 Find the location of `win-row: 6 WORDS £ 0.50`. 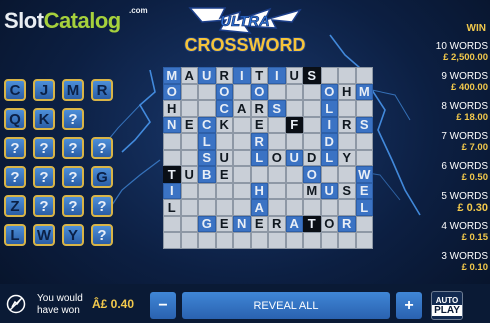

win-row: 6 WORDS £ 0.50 is located at coordinates (454, 172).